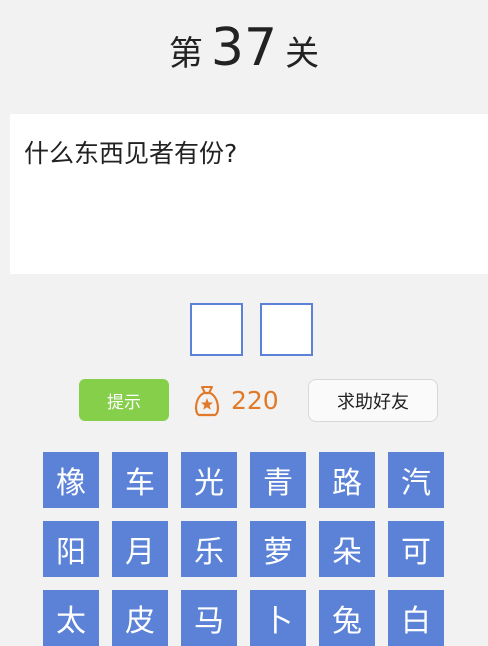  What do you see at coordinates (302, 54) in the screenshot?
I see `level-suffix: 关` at bounding box center [302, 54].